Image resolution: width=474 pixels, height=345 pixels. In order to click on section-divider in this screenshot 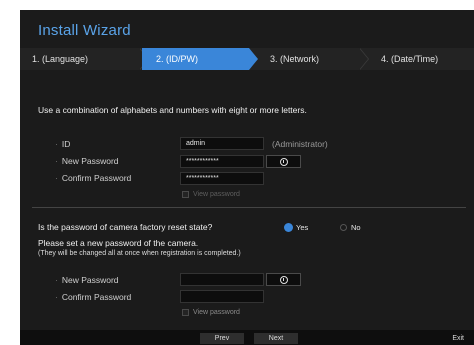, I will do `click(249, 207)`.